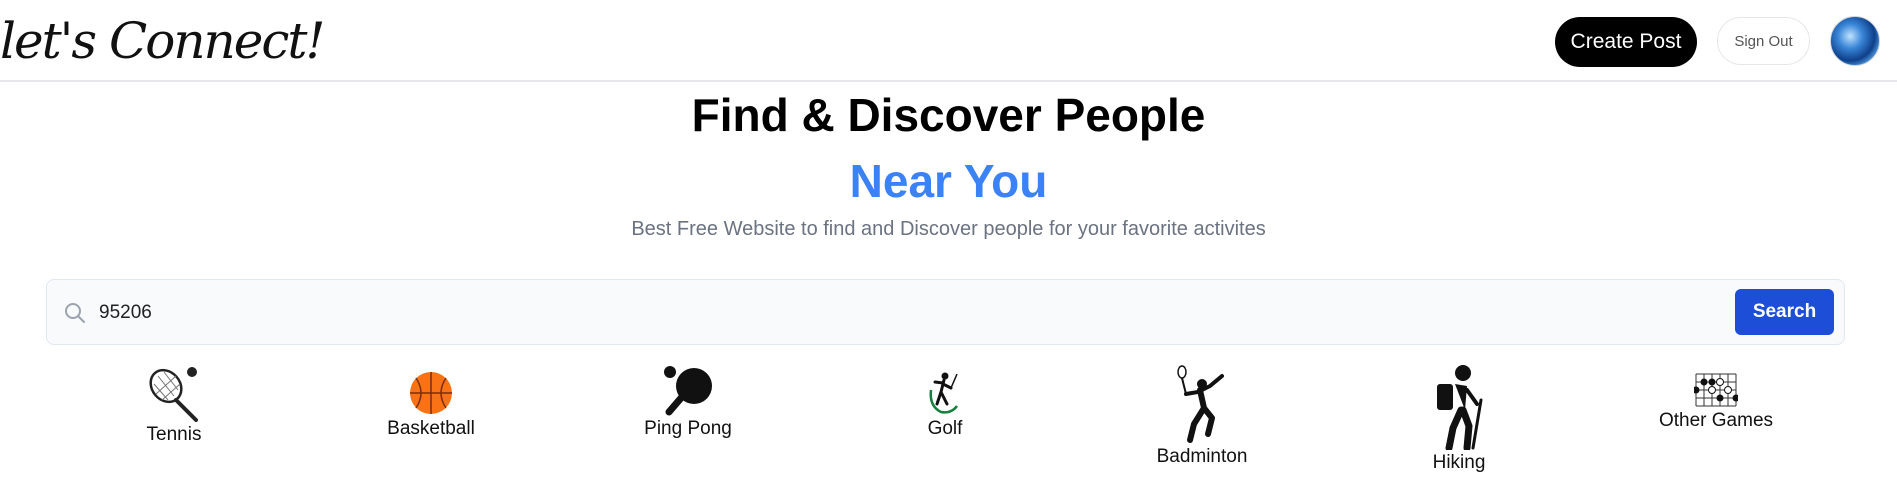 The image size is (1897, 481). I want to click on basketball-icon, so click(431, 393).